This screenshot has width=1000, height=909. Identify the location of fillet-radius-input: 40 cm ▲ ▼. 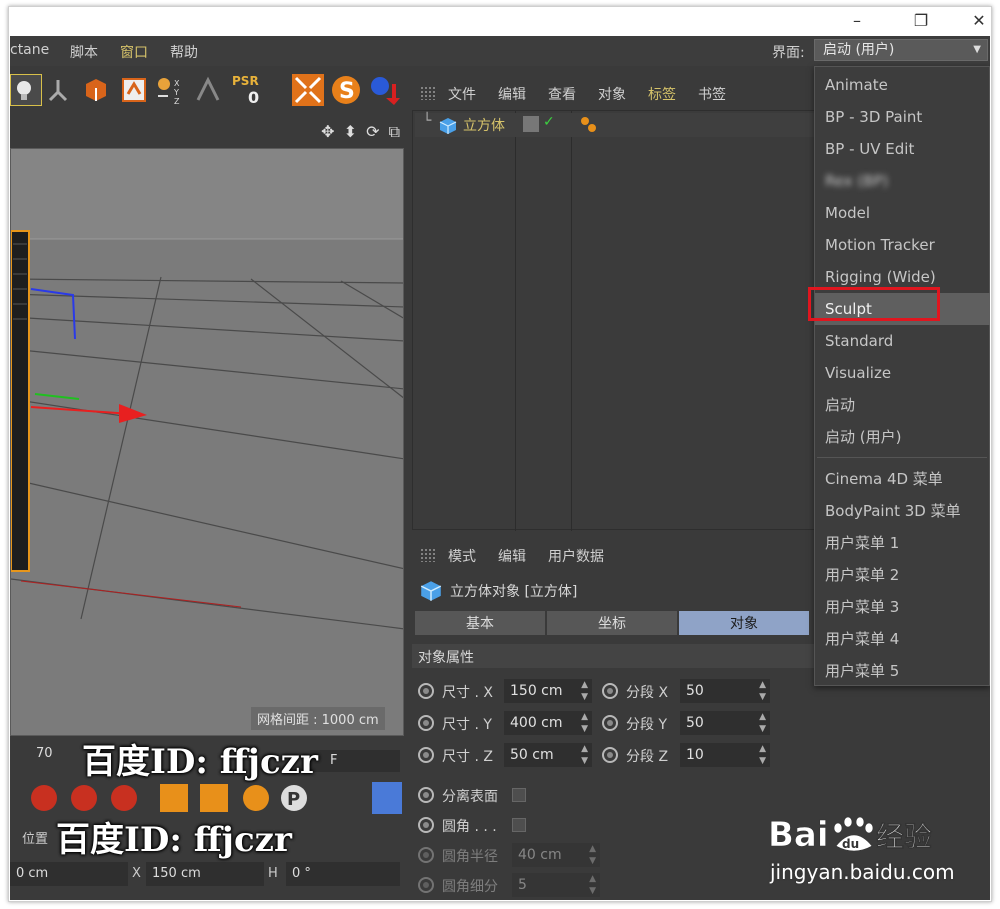
(556, 855).